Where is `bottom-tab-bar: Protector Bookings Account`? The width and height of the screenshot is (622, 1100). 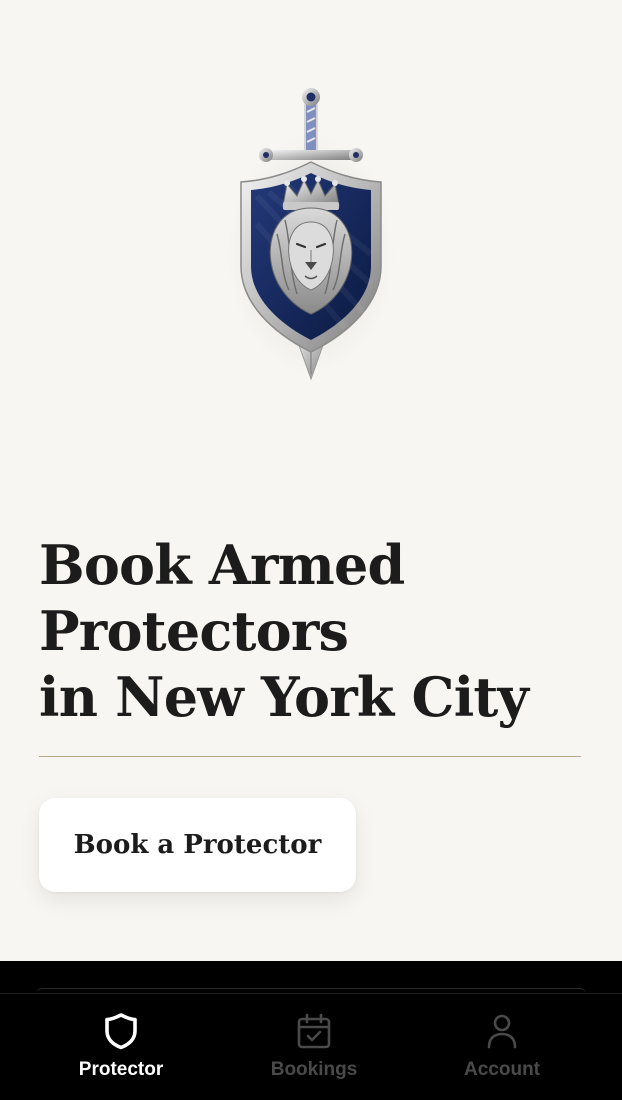
bottom-tab-bar: Protector Bookings Account is located at coordinates (311, 1030).